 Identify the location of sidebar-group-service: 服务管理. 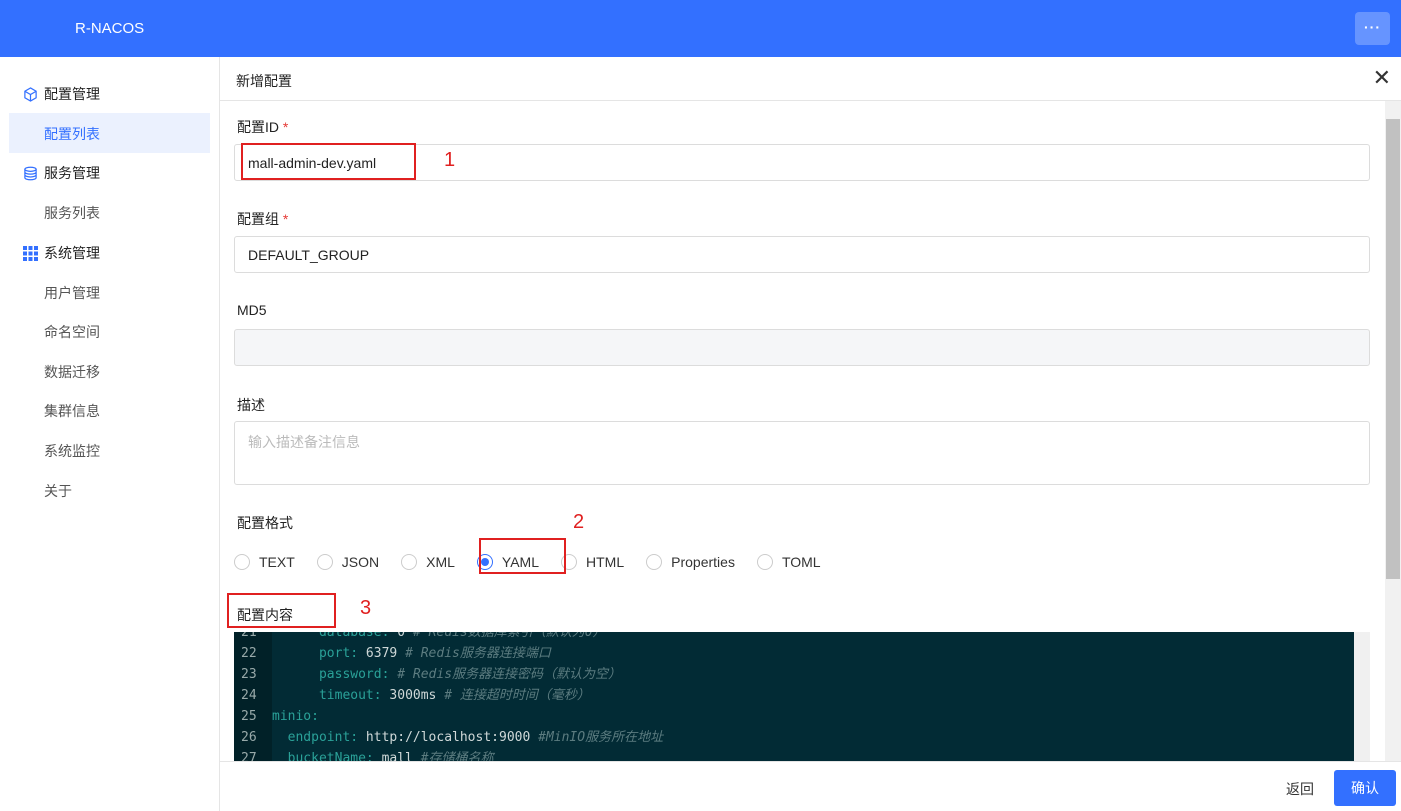
(61, 173).